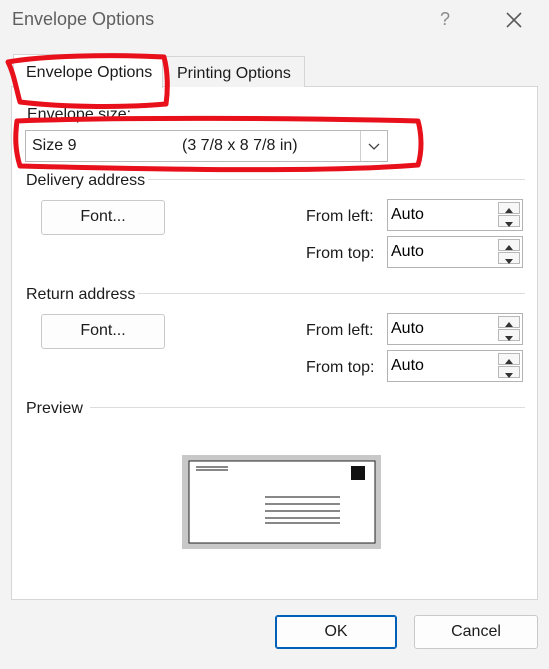 The height and width of the screenshot is (669, 549). Describe the element at coordinates (441, 366) in the screenshot. I see `return-from-top-input` at that location.